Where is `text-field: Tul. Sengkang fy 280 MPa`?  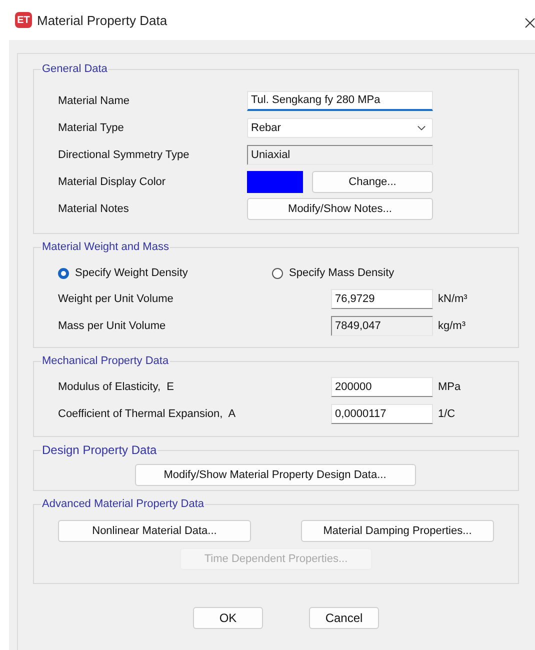 text-field: Tul. Sengkang fy 280 MPa is located at coordinates (340, 100).